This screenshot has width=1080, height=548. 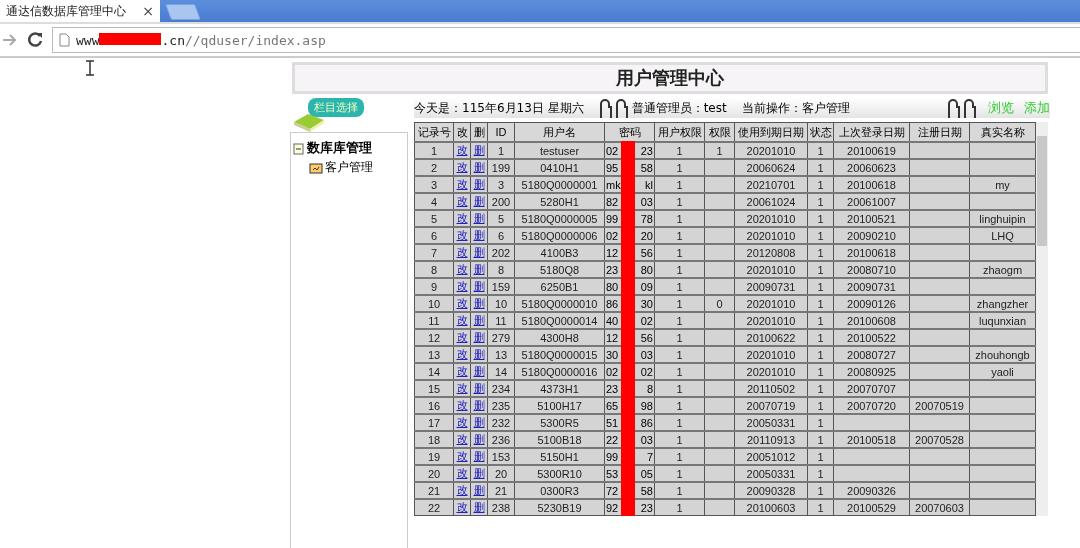 What do you see at coordinates (939, 132) in the screenshot?
I see `column-header: 注册日期` at bounding box center [939, 132].